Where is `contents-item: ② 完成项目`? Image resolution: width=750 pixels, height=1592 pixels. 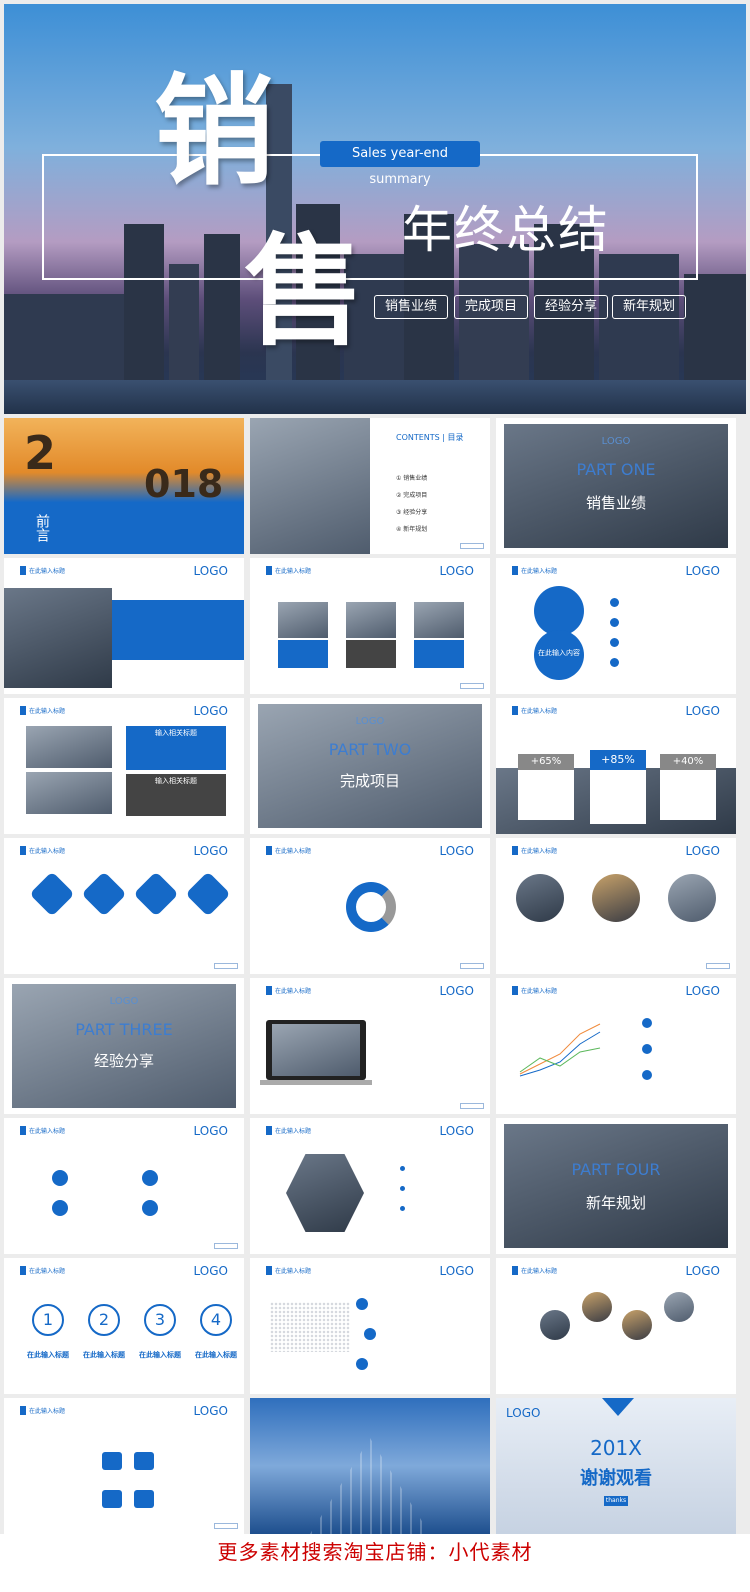 contents-item: ② 完成项目 is located at coordinates (412, 495).